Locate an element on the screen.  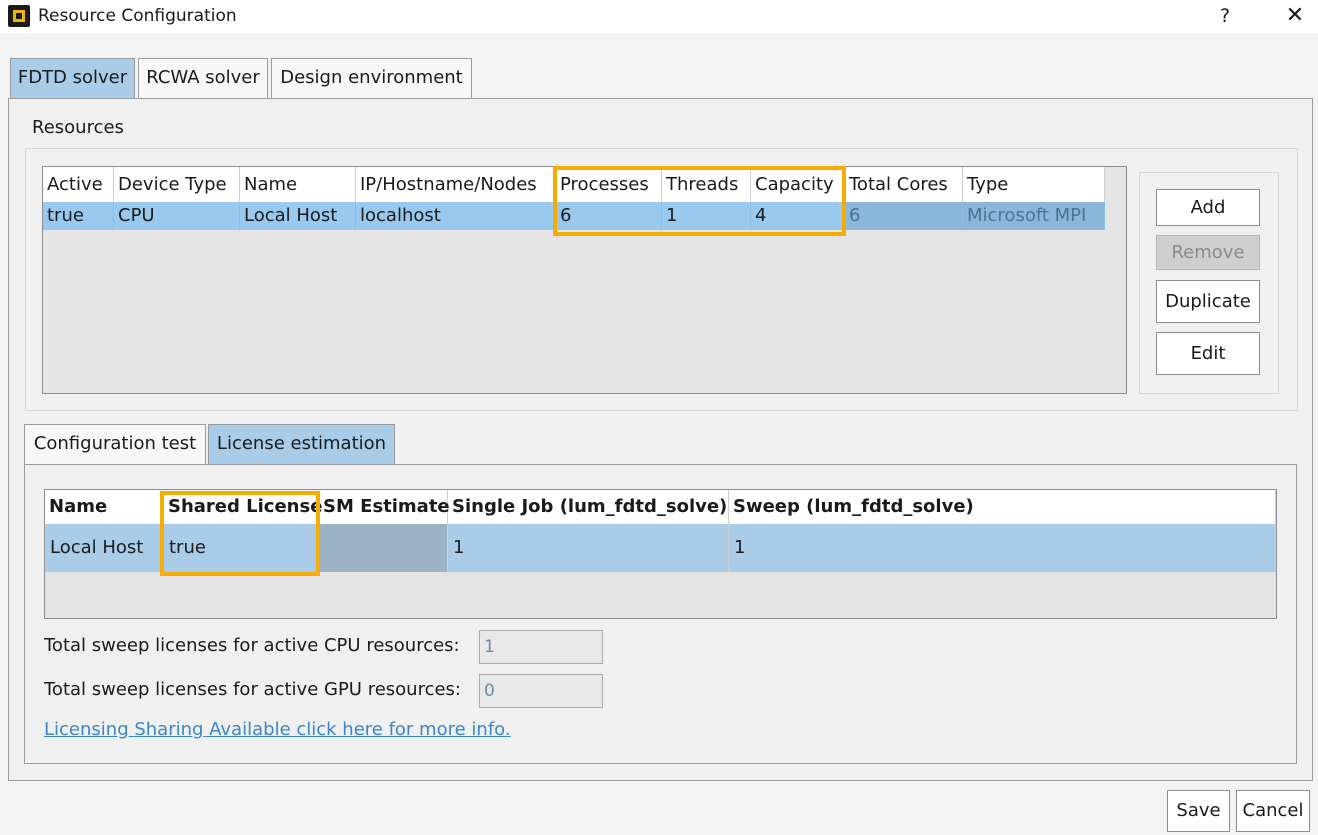
col-name: Name is located at coordinates (298, 184).